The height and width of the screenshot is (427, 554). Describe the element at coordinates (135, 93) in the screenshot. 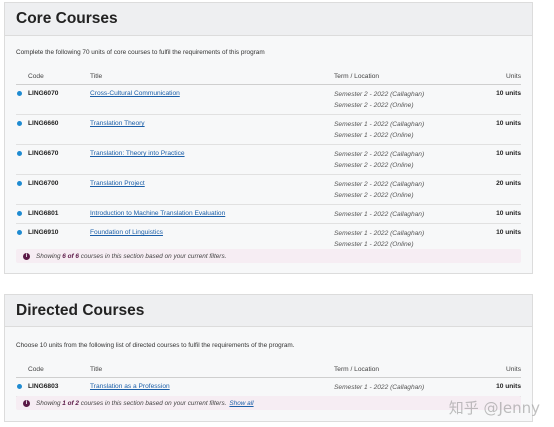

I see `course-title-link: Cross-Cultural Communication` at that location.